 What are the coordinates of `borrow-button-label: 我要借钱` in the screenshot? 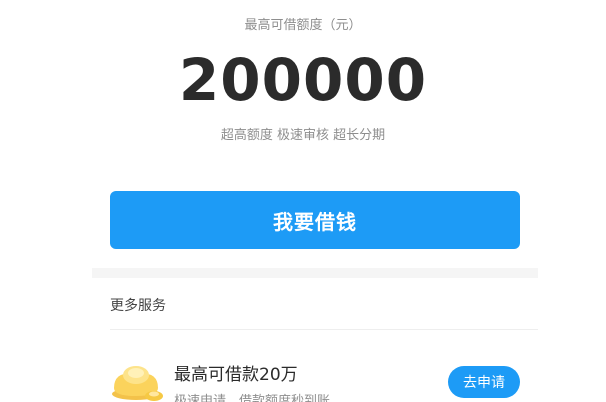 It's located at (315, 221).